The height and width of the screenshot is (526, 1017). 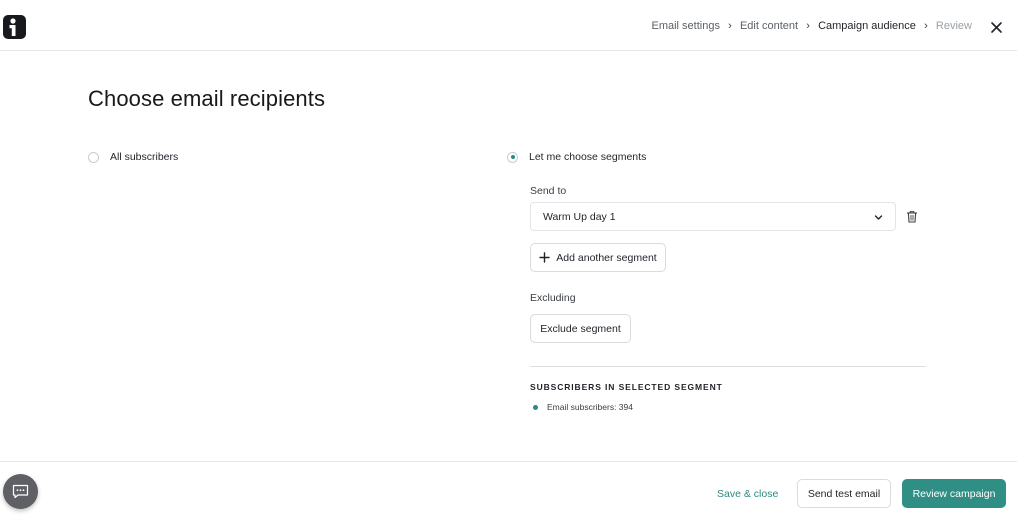 I want to click on close-icon, so click(x=996, y=27).